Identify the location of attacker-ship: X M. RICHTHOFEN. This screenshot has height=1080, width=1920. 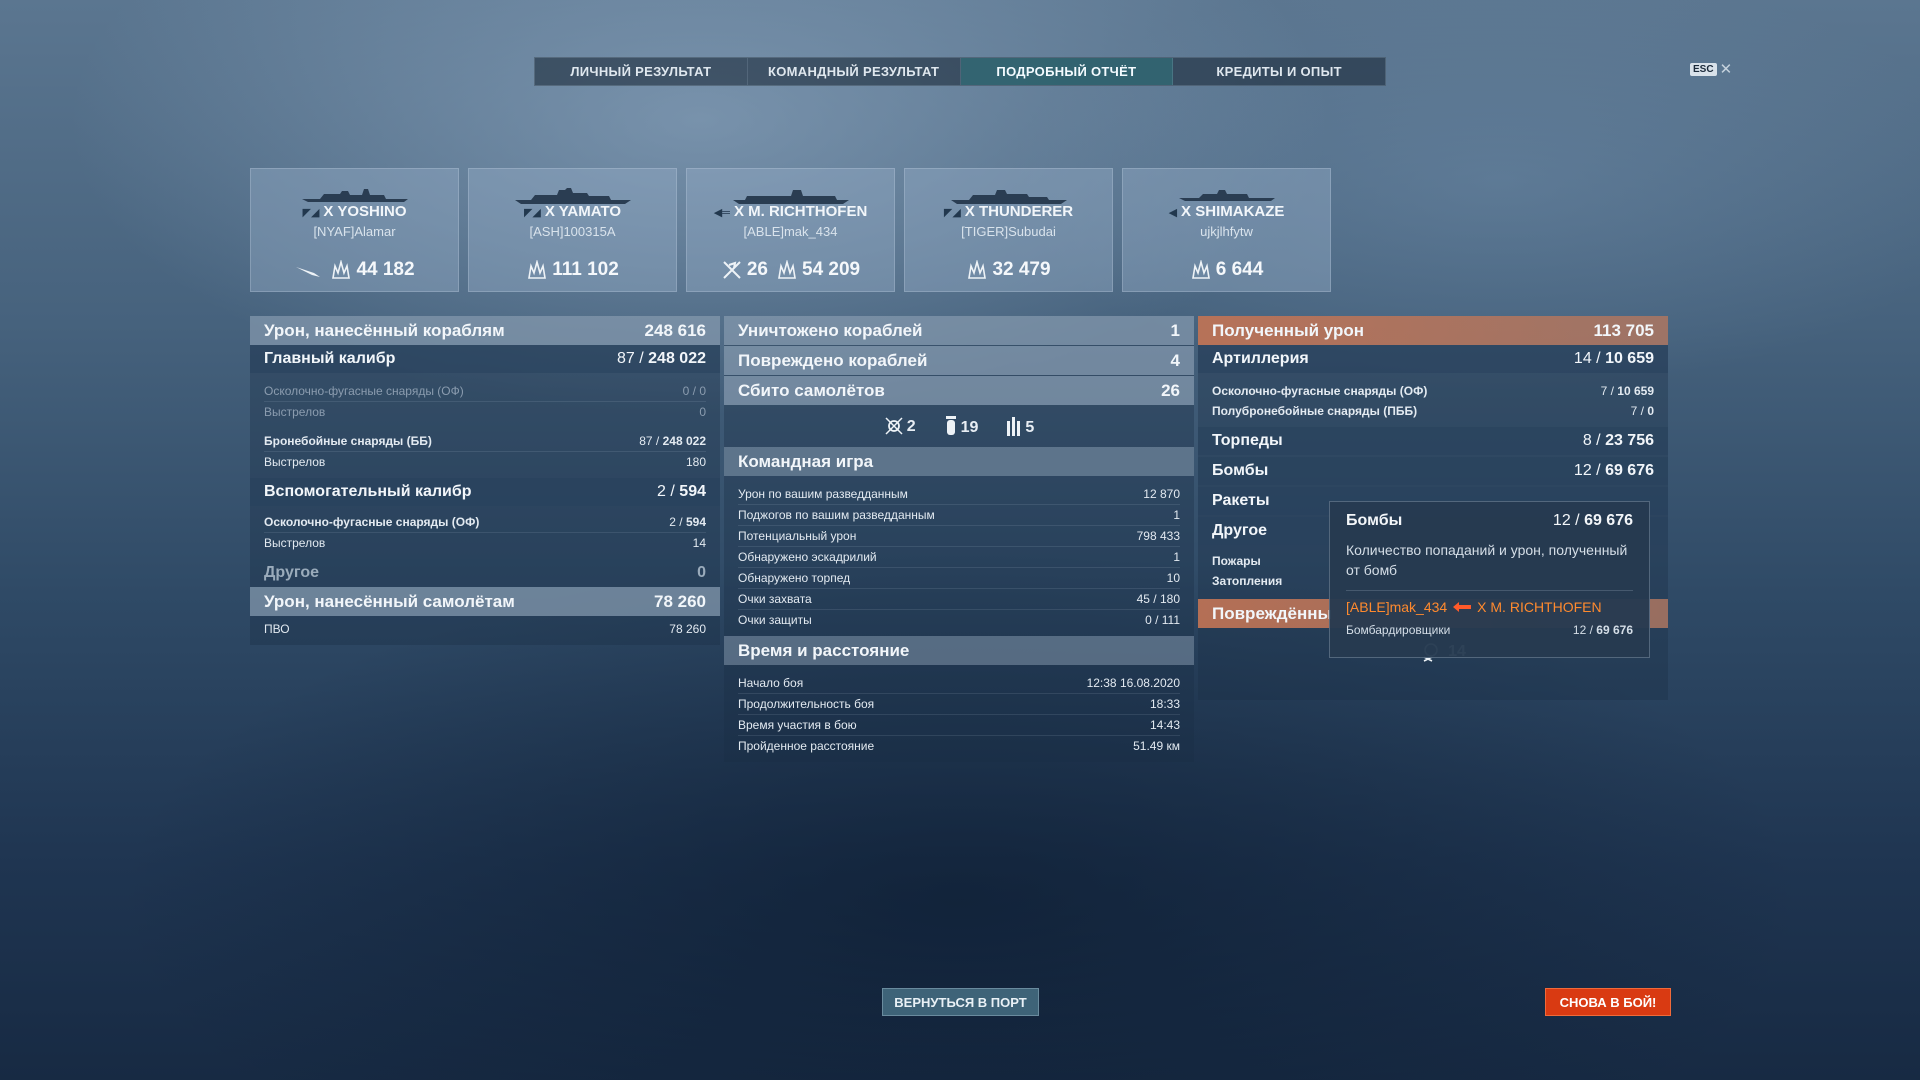
(1539, 607).